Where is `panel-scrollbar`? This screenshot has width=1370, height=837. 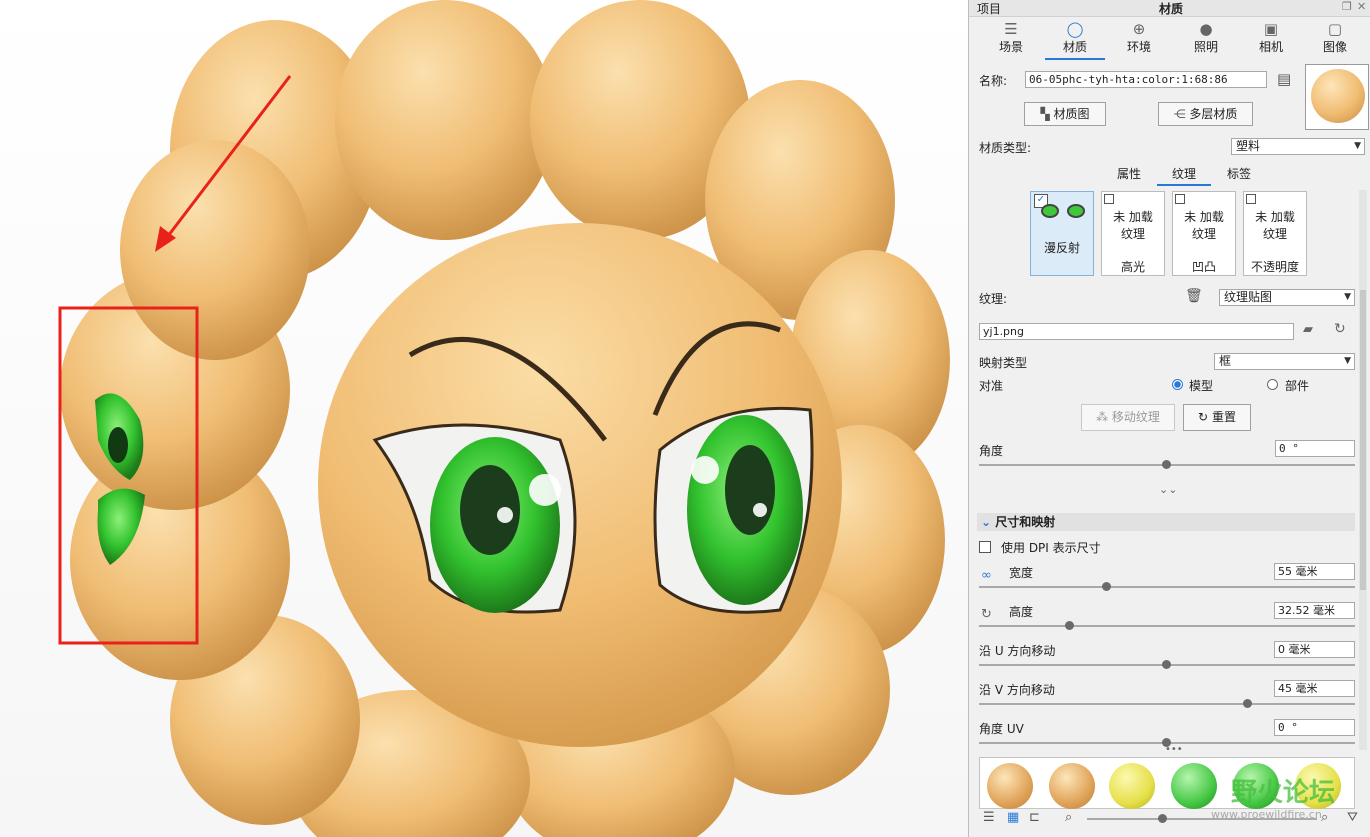 panel-scrollbar is located at coordinates (1363, 470).